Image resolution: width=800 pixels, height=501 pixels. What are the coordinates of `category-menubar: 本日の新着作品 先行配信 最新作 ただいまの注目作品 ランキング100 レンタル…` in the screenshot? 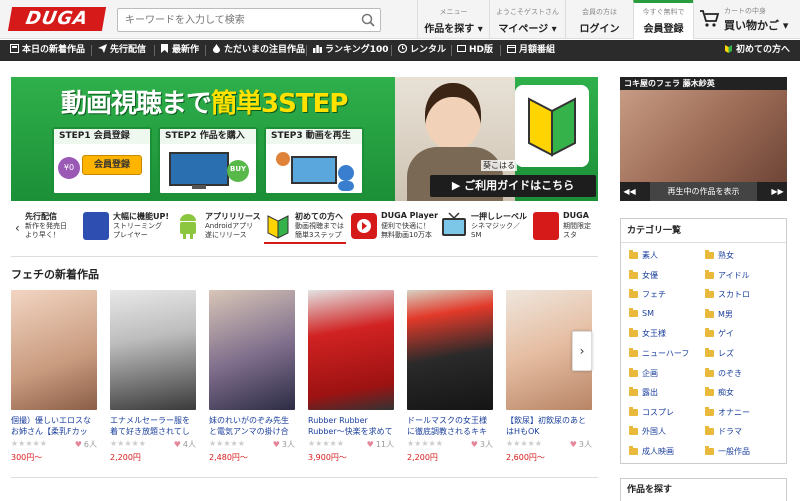 It's located at (400, 50).